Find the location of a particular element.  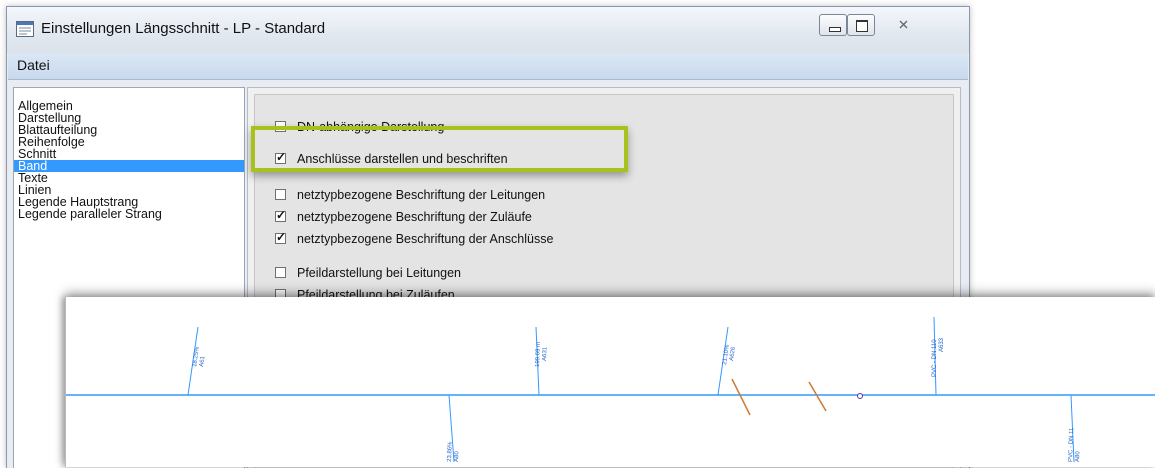

branch-label: A631 is located at coordinates (545, 353).